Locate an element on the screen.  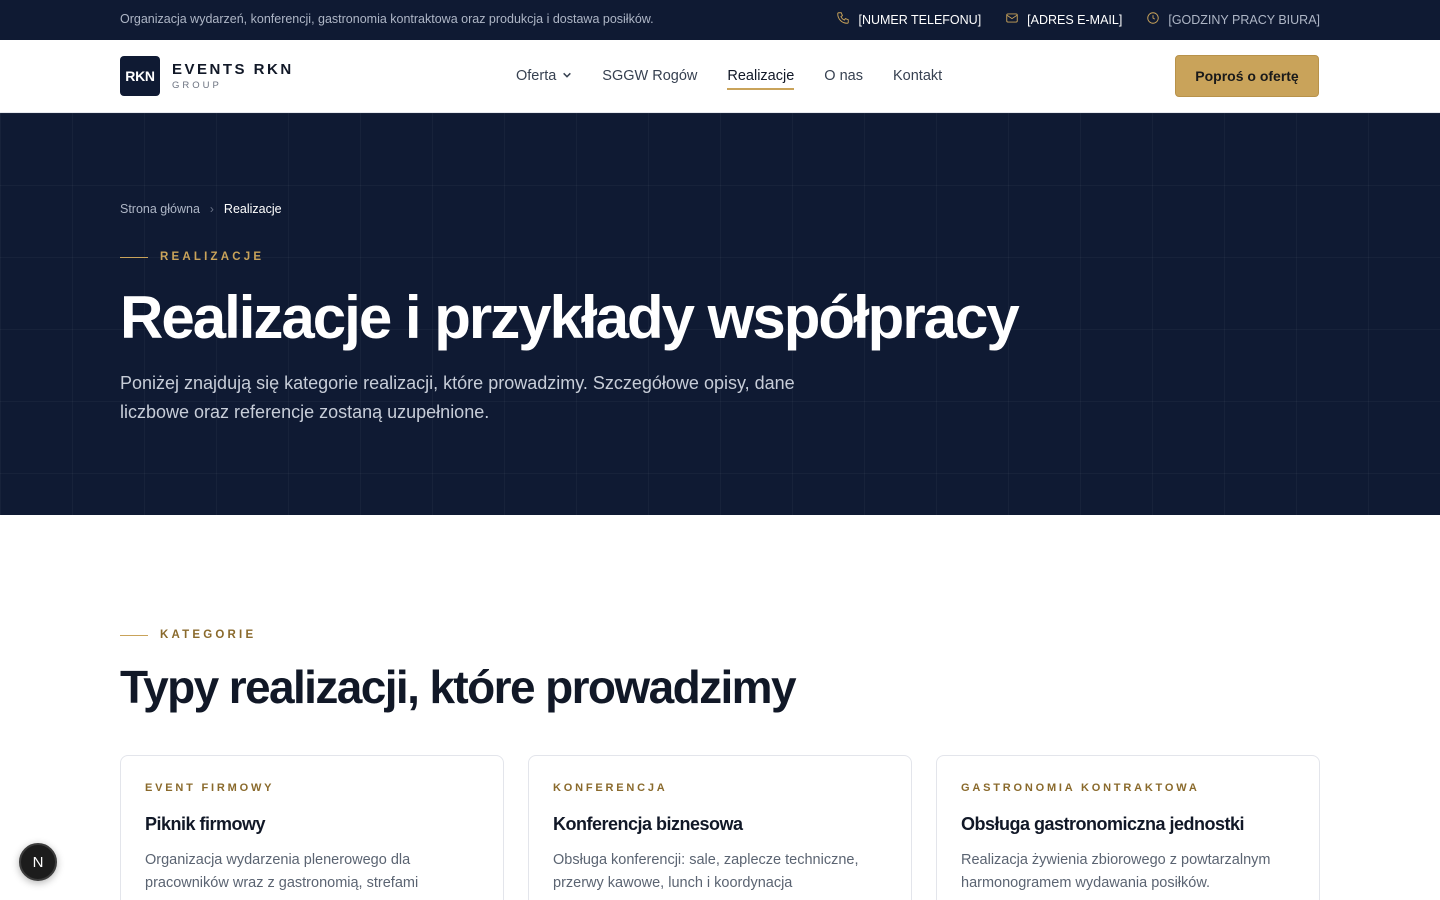
clock-icon is located at coordinates (1153, 19).